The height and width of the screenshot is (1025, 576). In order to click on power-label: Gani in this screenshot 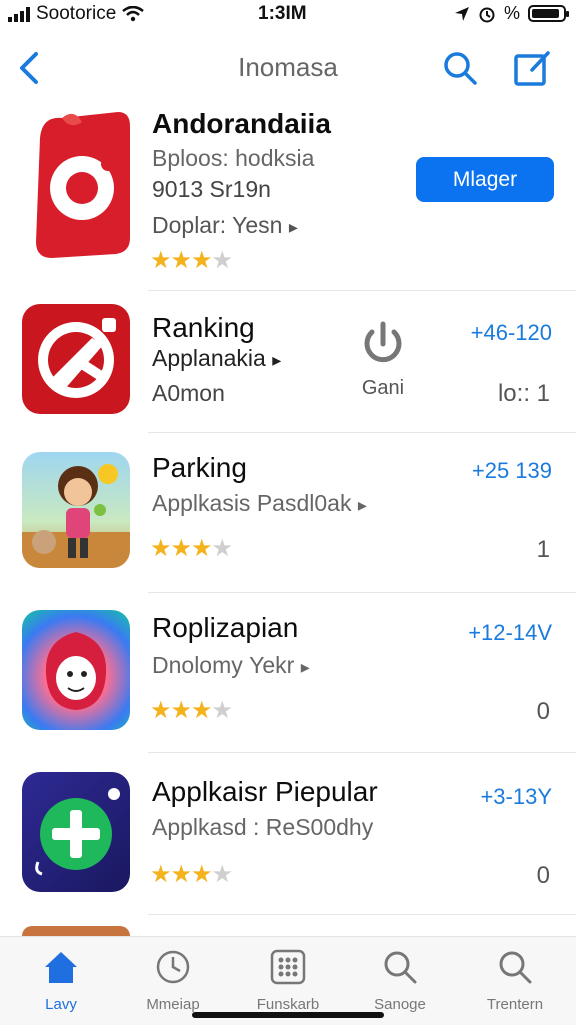, I will do `click(383, 388)`.